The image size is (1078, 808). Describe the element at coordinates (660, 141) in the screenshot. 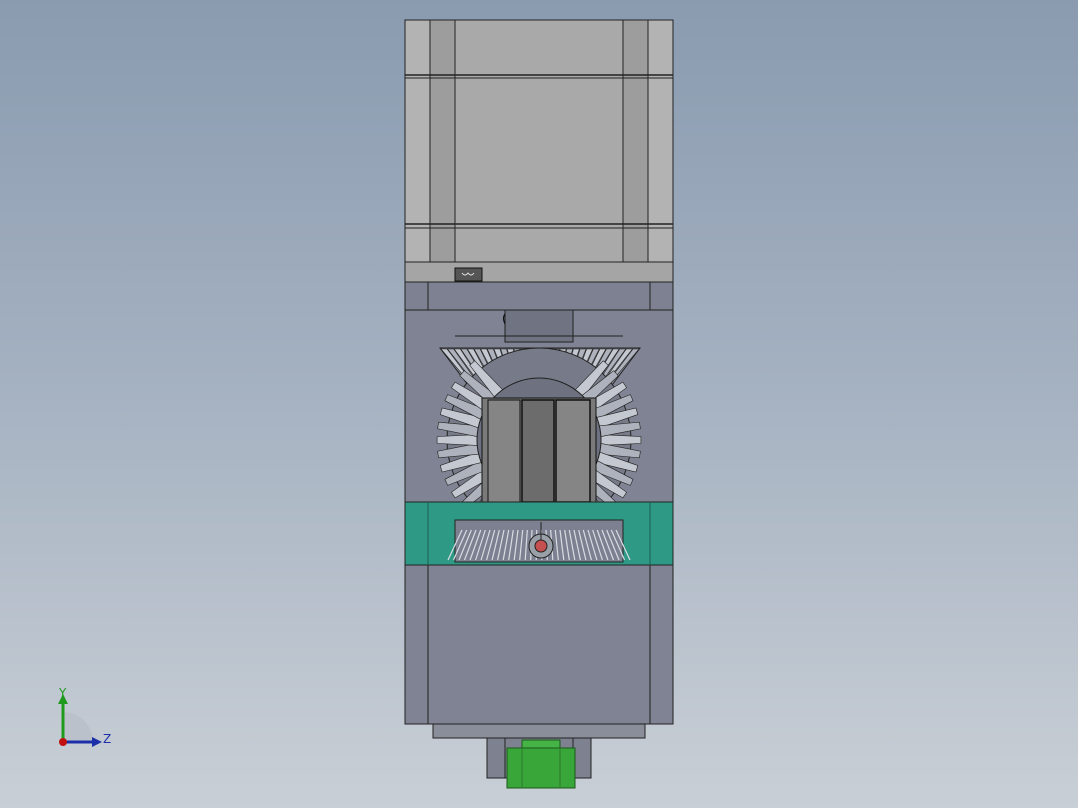

I see `motor-fin-right-outer` at that location.